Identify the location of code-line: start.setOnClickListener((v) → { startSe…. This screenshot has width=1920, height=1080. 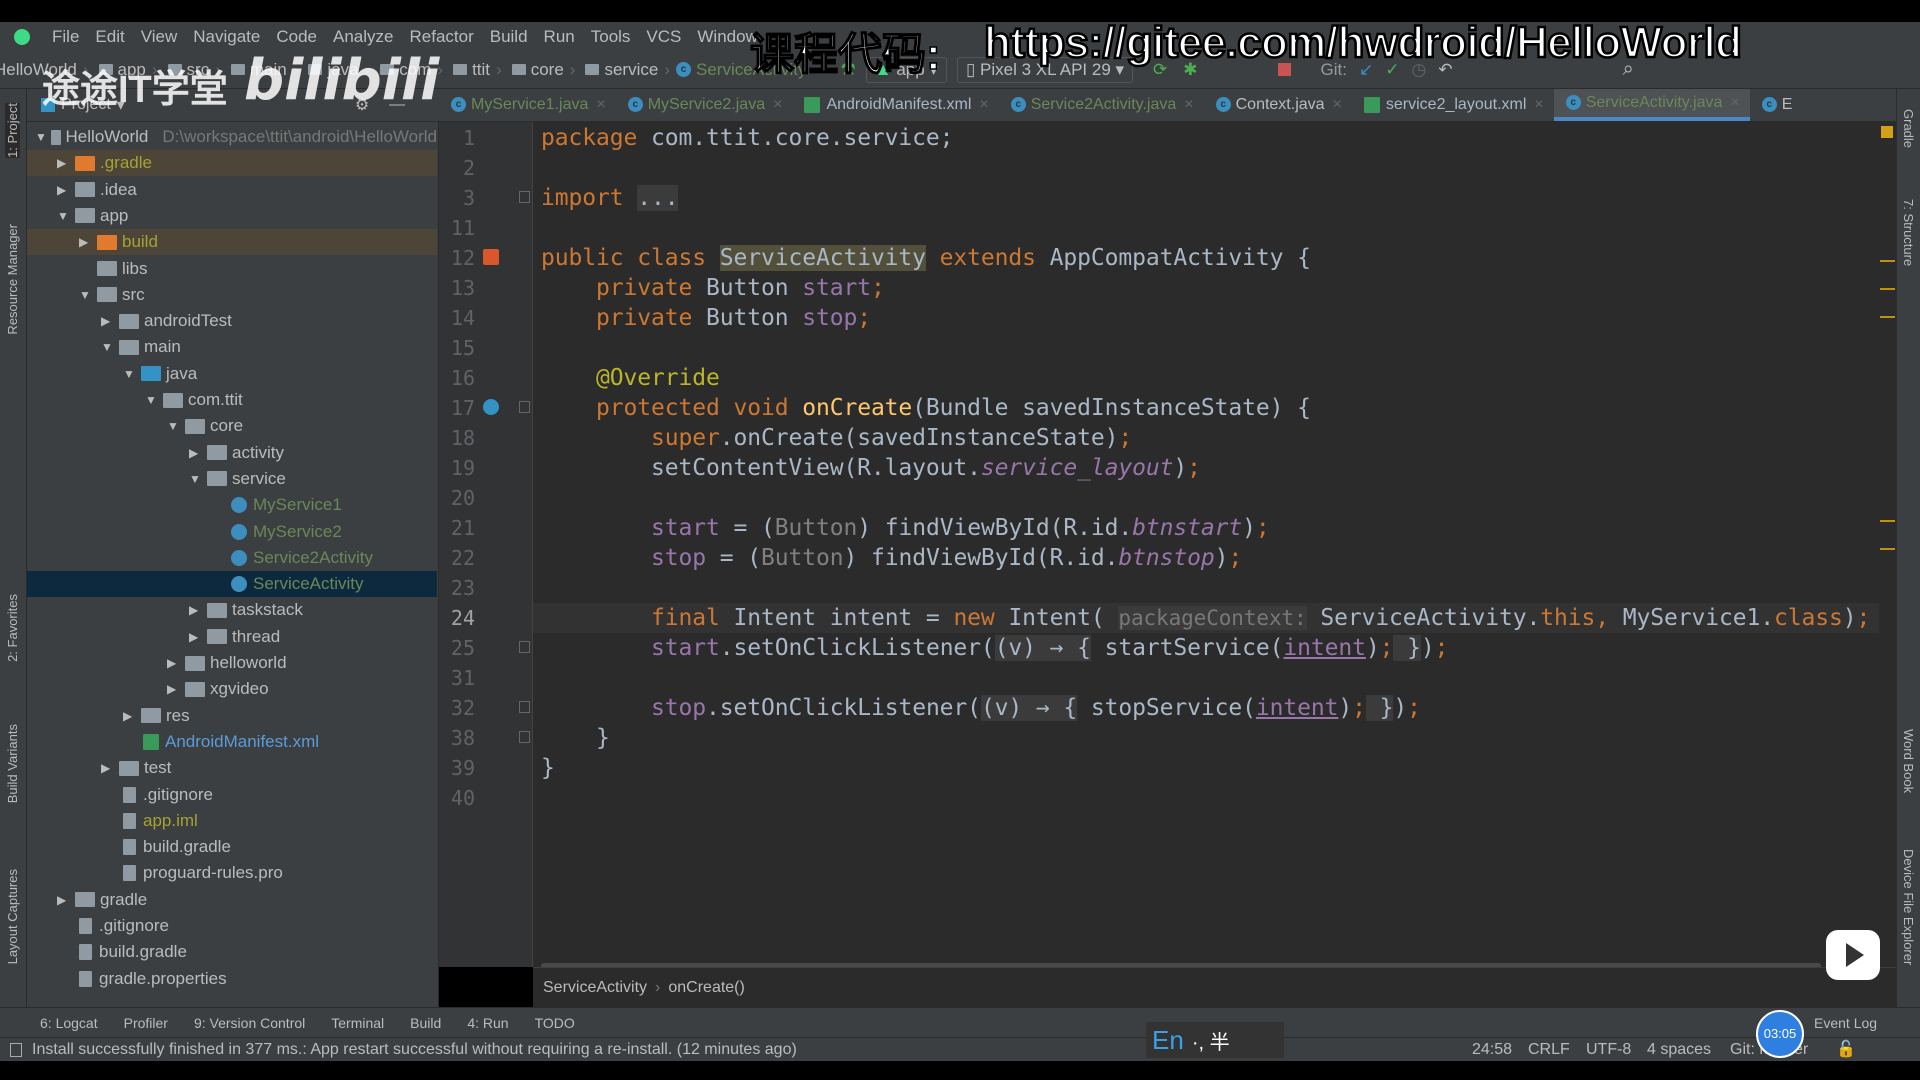
(994, 648).